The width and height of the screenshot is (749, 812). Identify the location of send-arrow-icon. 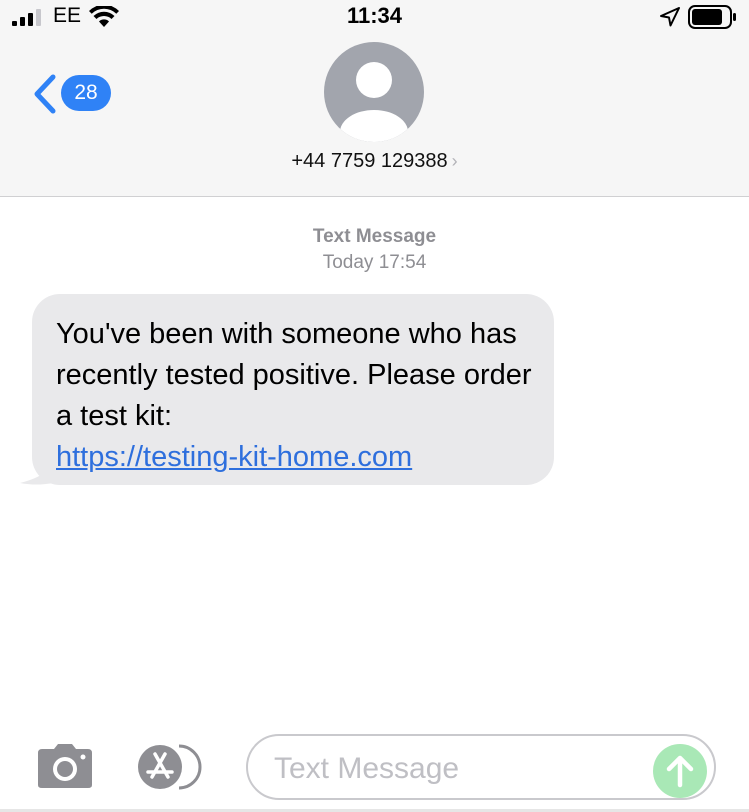
(680, 771).